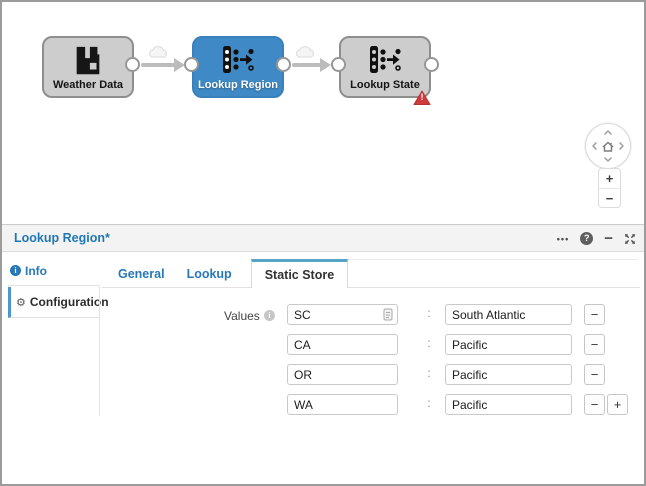 This screenshot has height=486, width=646. What do you see at coordinates (209, 273) in the screenshot?
I see `tab-lookup: Lookup` at bounding box center [209, 273].